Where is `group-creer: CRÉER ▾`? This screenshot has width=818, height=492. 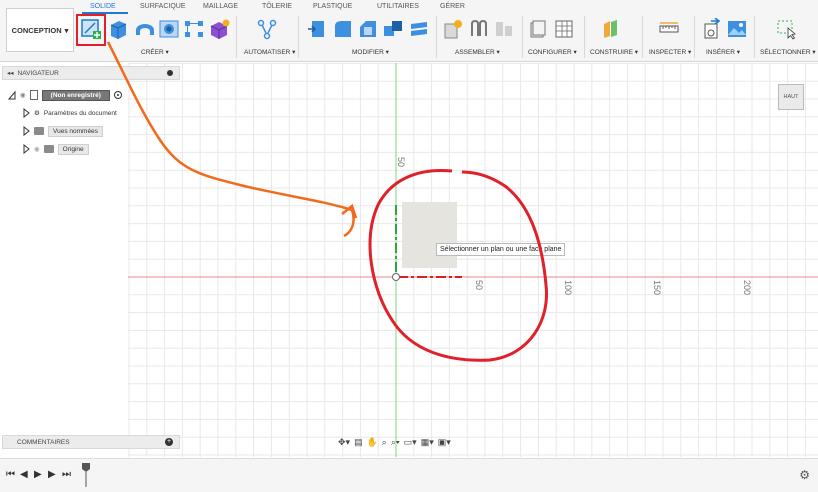 group-creer: CRÉER ▾ is located at coordinates (155, 52).